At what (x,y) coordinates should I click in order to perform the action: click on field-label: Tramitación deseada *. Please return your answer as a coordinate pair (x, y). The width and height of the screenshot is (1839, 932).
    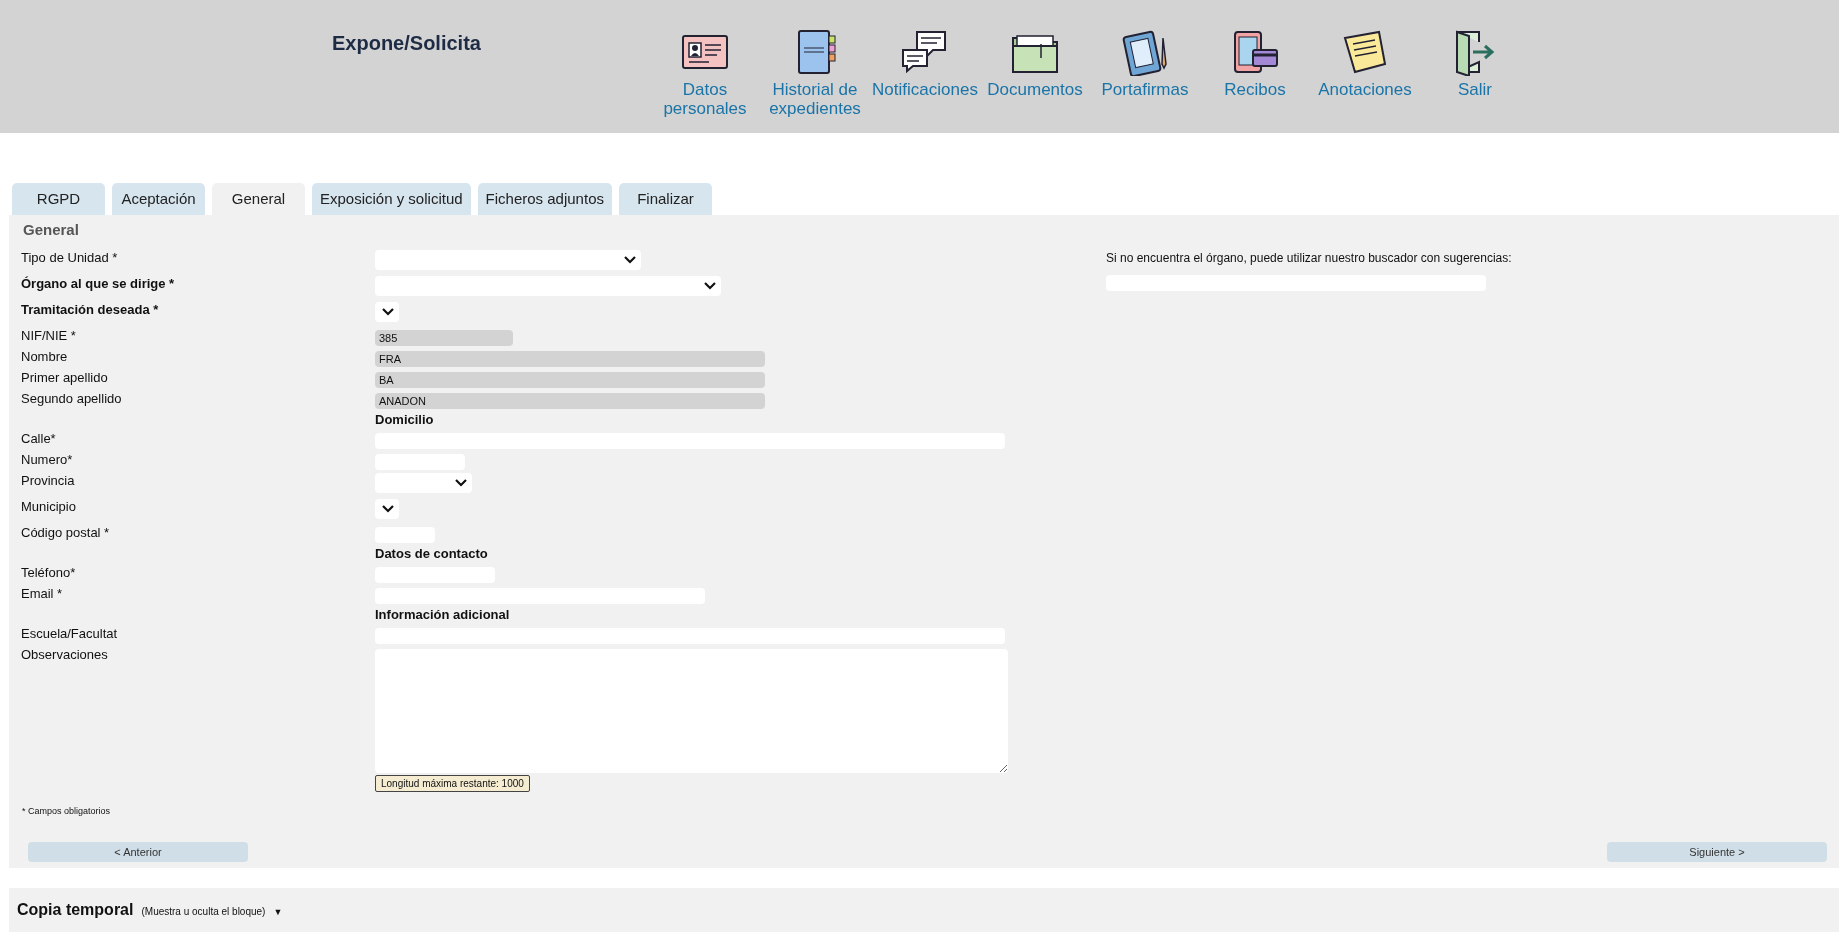
    Looking at the image, I should click on (90, 310).